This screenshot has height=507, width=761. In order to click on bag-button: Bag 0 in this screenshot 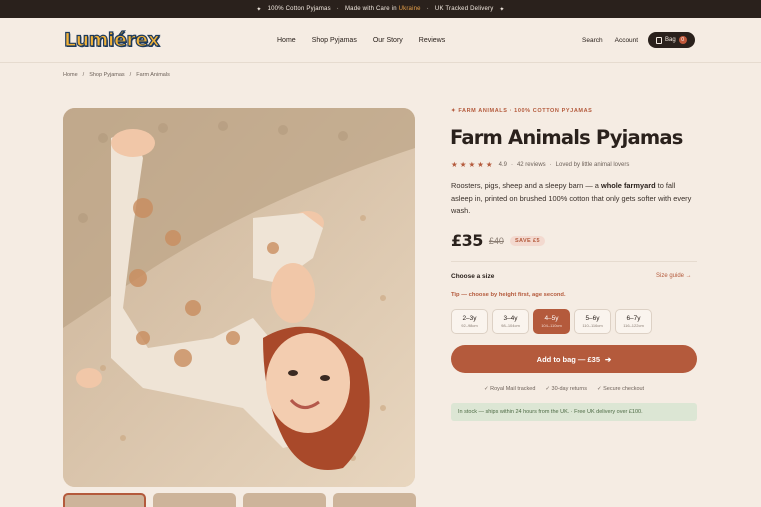, I will do `click(671, 40)`.